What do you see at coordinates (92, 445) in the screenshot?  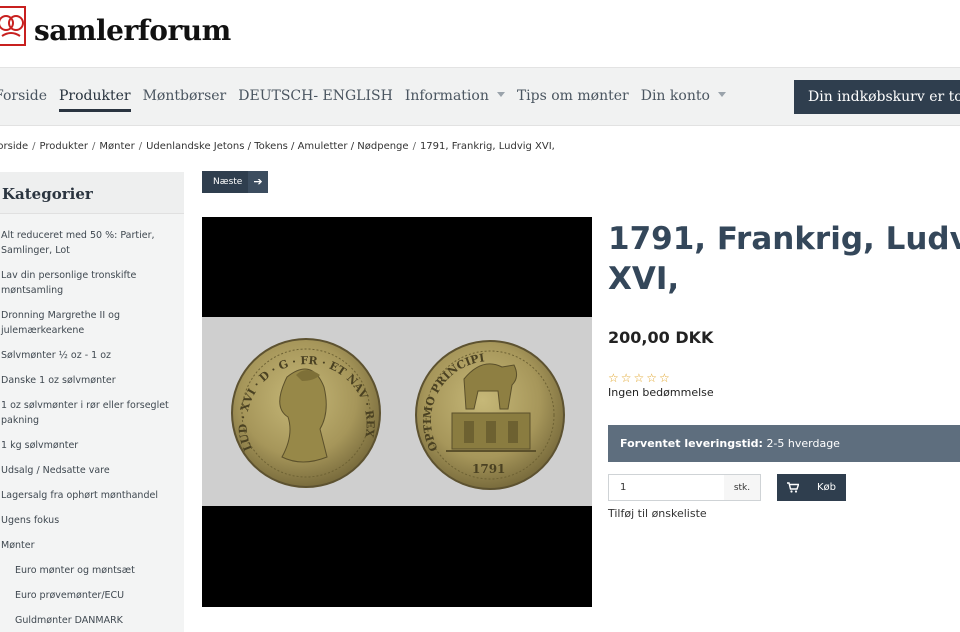 I see `category-item: 1 kg sølvmønter` at bounding box center [92, 445].